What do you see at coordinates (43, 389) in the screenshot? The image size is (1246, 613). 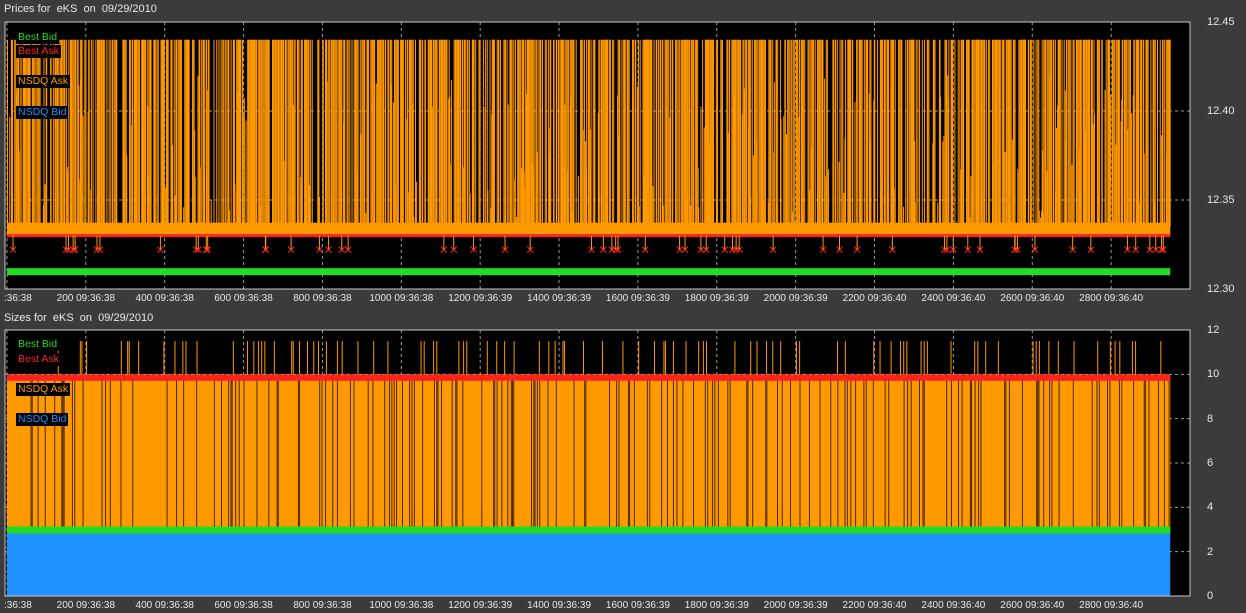 I see `sizes-legend-nsdq-ask: NSDQ Ask` at bounding box center [43, 389].